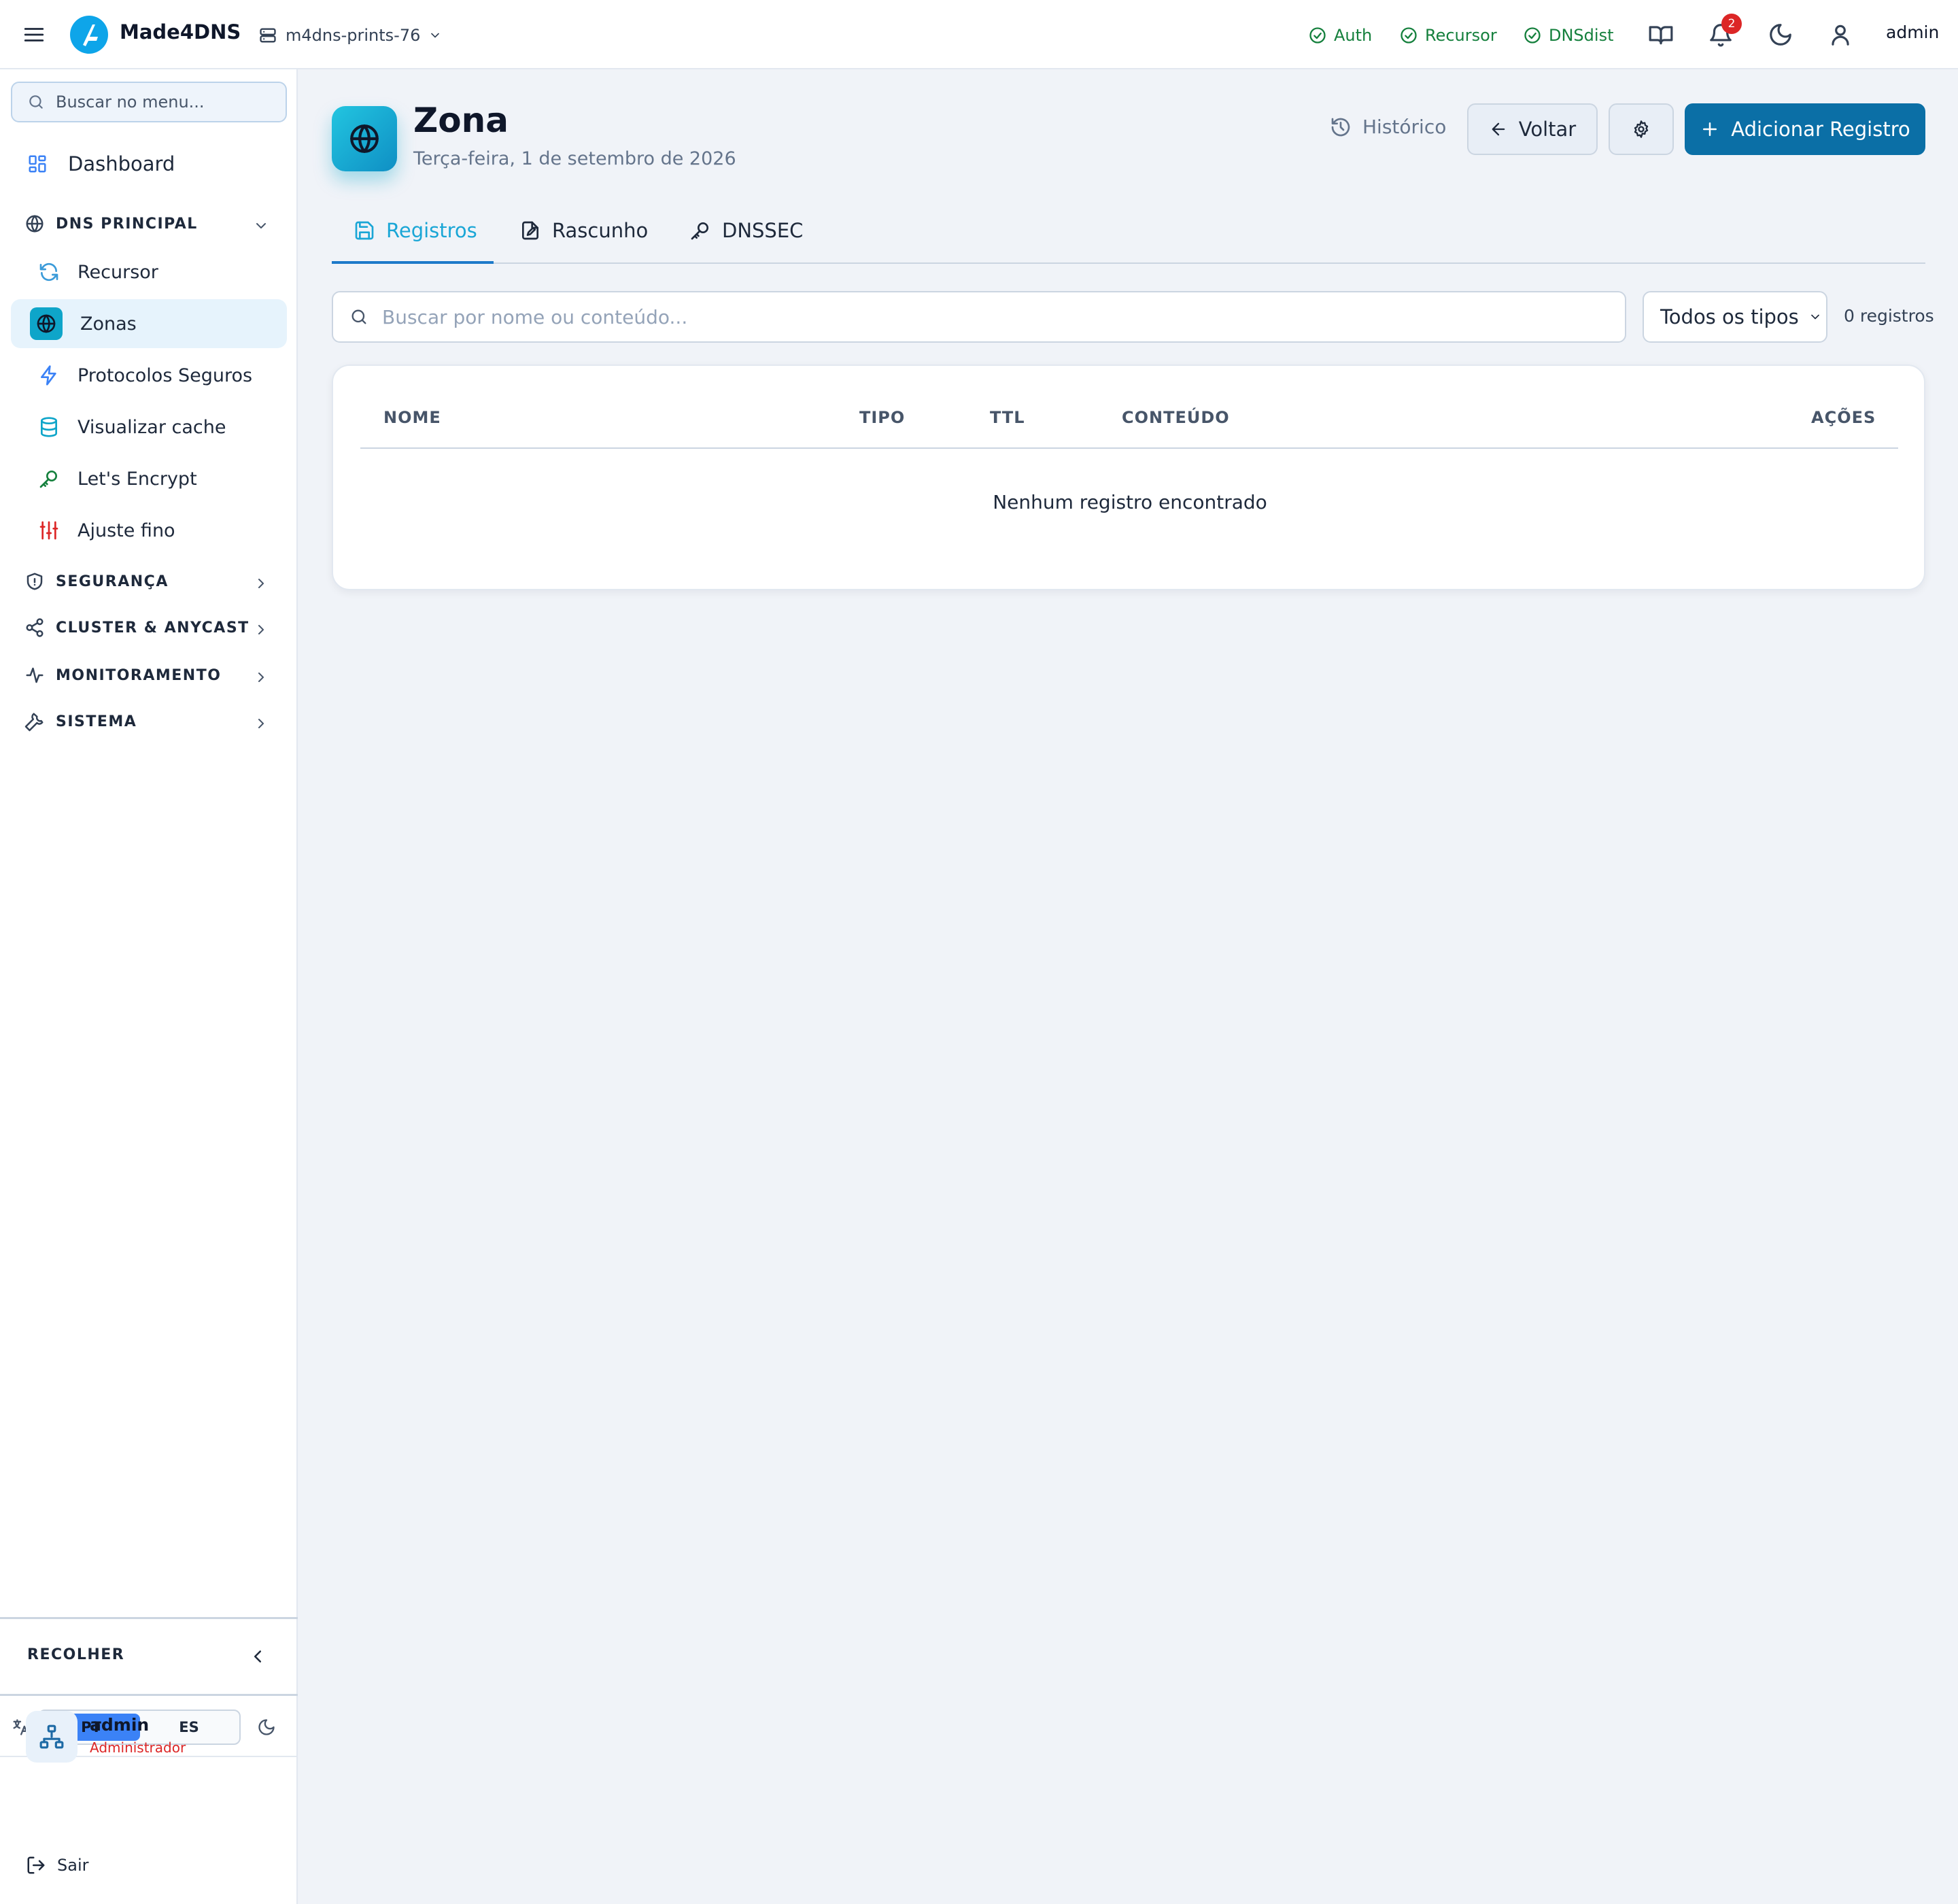  Describe the element at coordinates (1461, 36) in the screenshot. I see `service-label: Recursor` at that location.